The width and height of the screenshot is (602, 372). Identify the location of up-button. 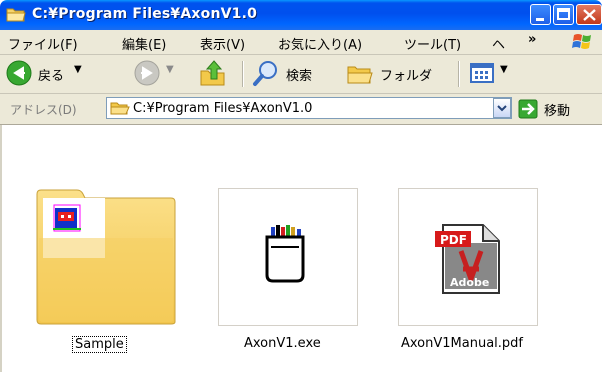
(214, 73).